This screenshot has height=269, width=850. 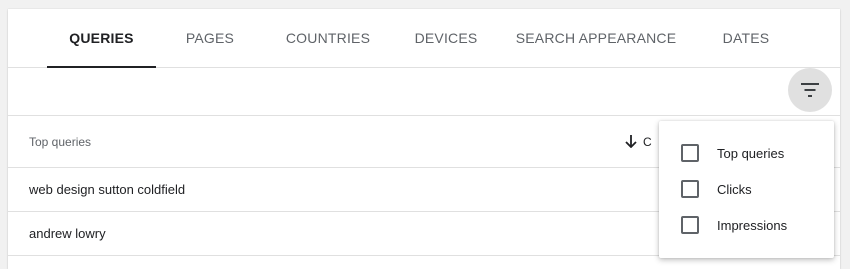 I want to click on tab-queries-label: QUERIES, so click(x=101, y=38).